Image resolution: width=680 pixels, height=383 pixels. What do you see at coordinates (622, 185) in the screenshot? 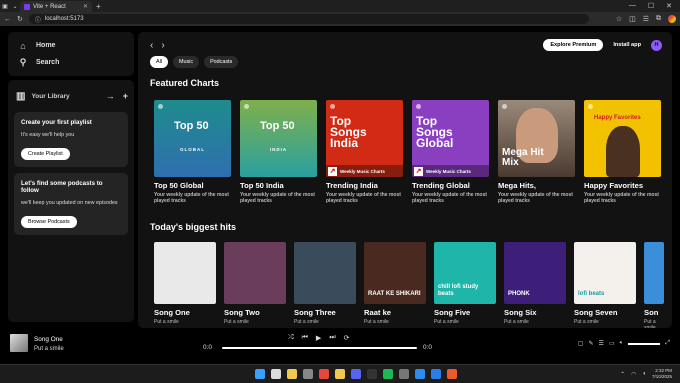
I see `chart-name: Happy Favorites` at bounding box center [622, 185].